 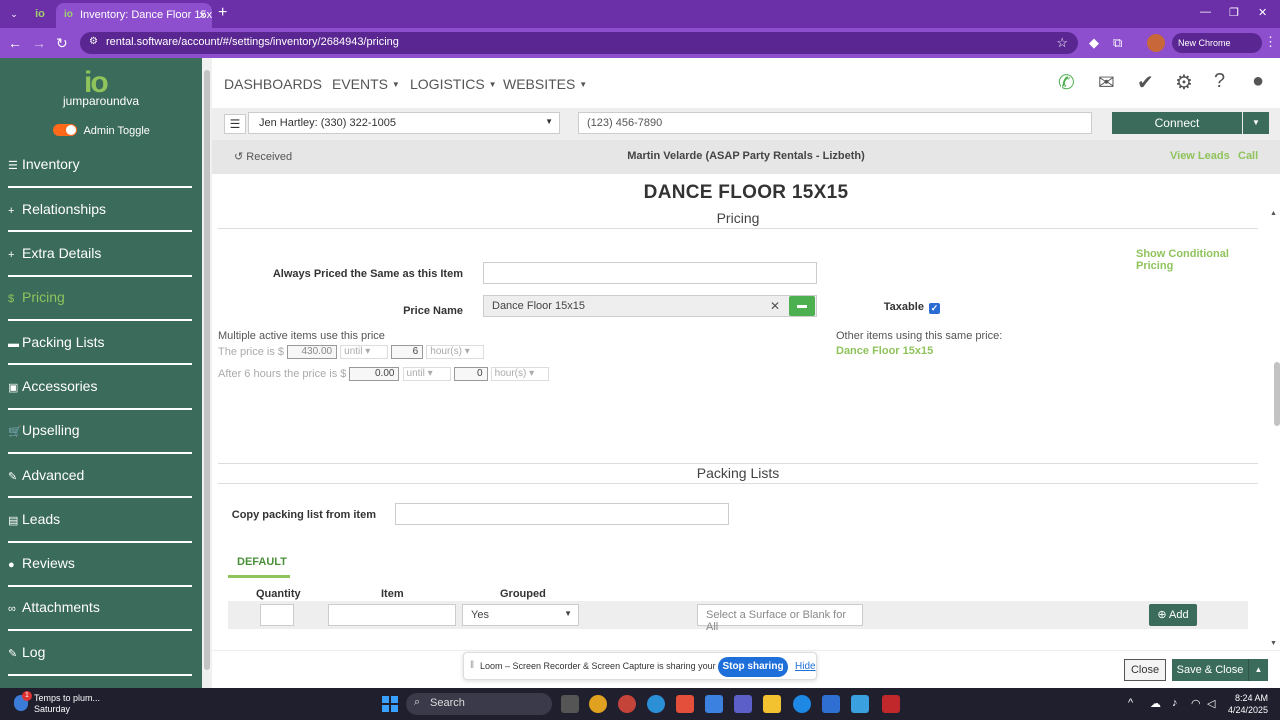 I want to click on close-button: Close, so click(x=1145, y=670).